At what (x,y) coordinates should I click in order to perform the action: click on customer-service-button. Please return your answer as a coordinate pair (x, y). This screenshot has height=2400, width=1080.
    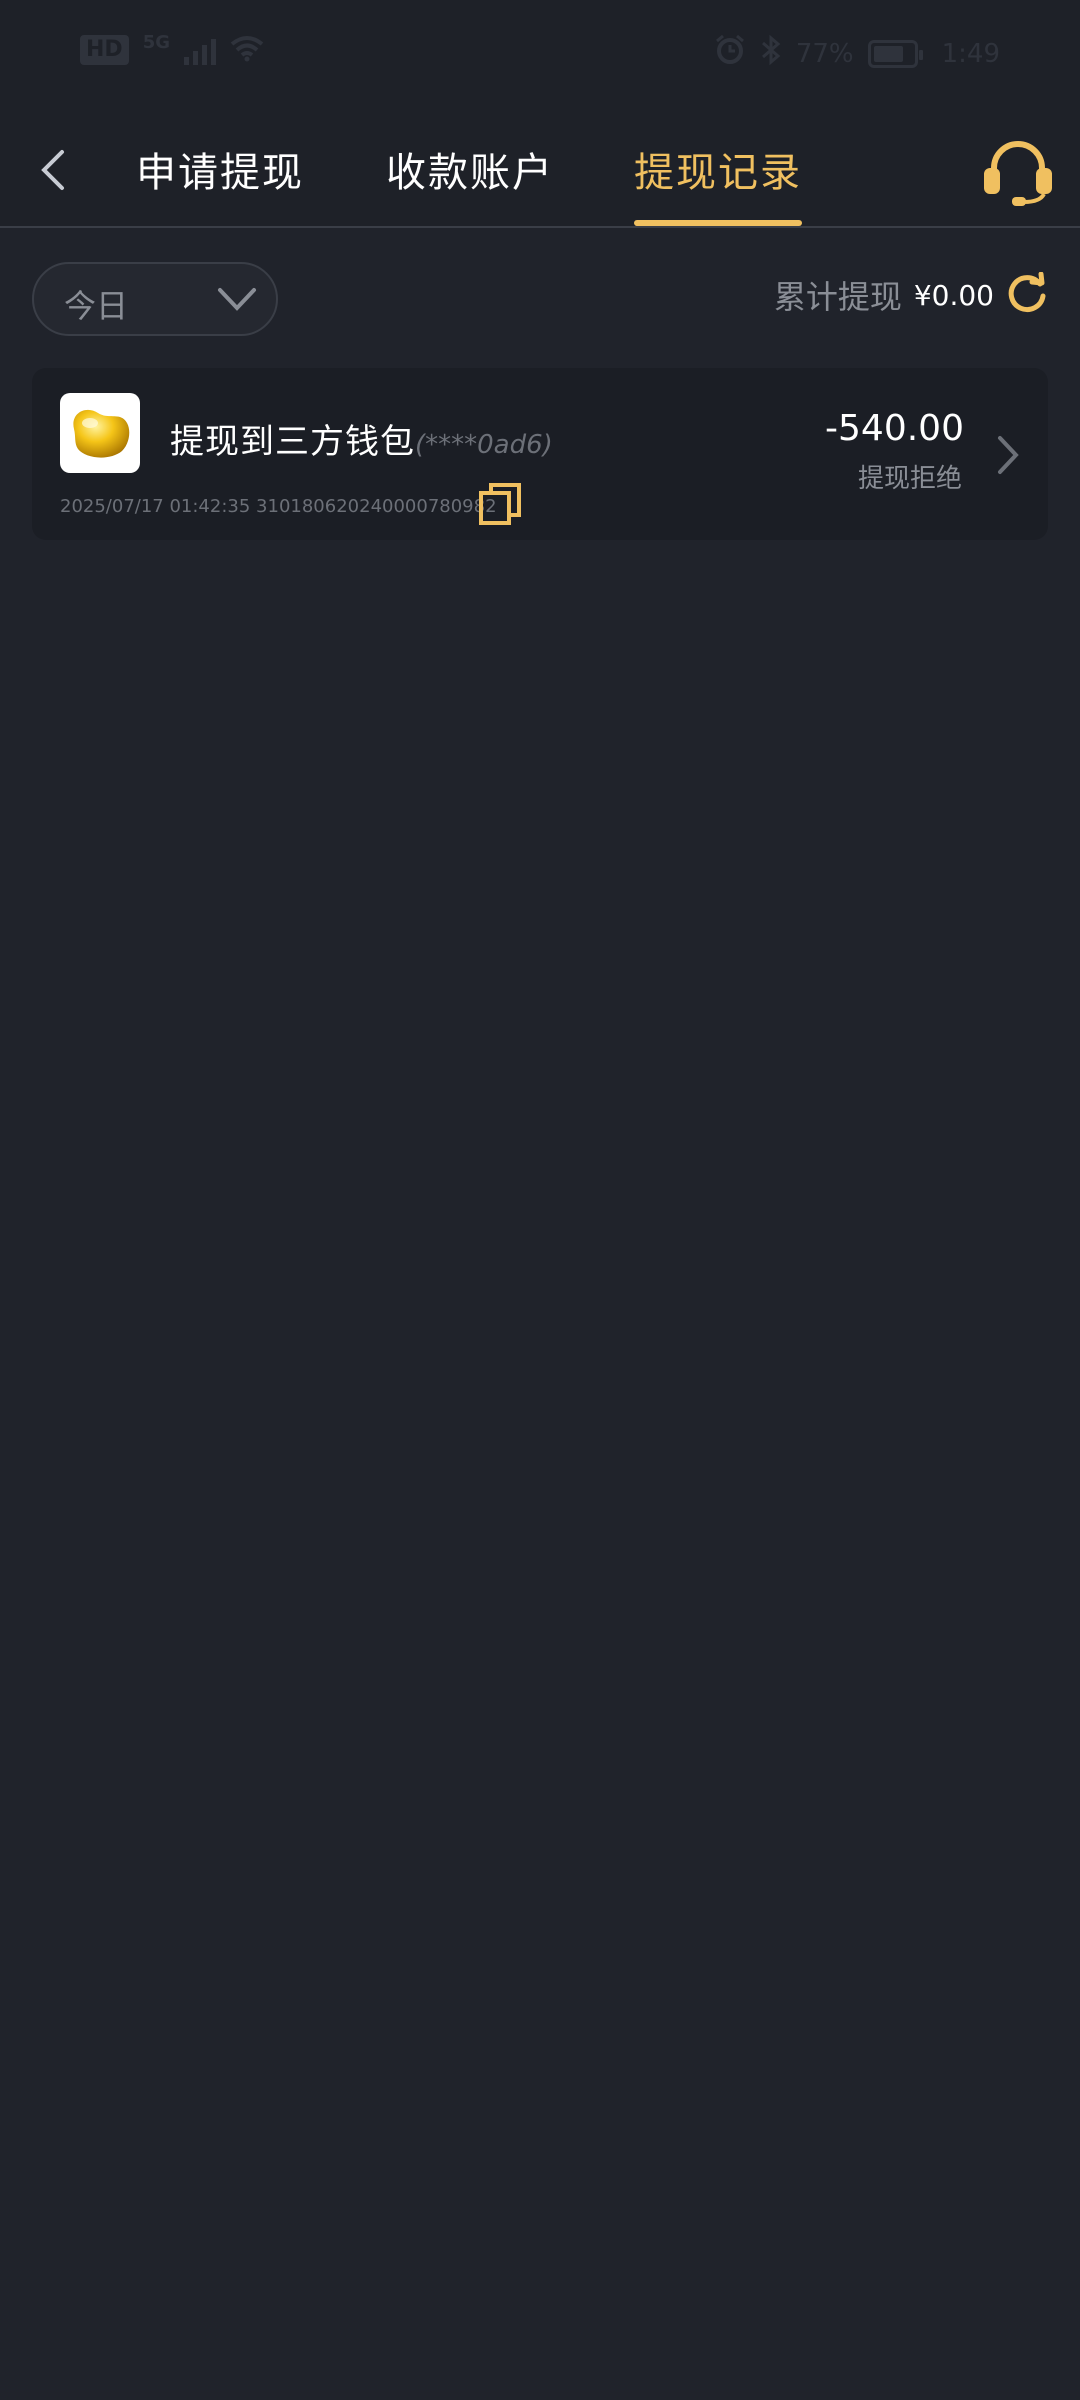
    Looking at the image, I should click on (1018, 171).